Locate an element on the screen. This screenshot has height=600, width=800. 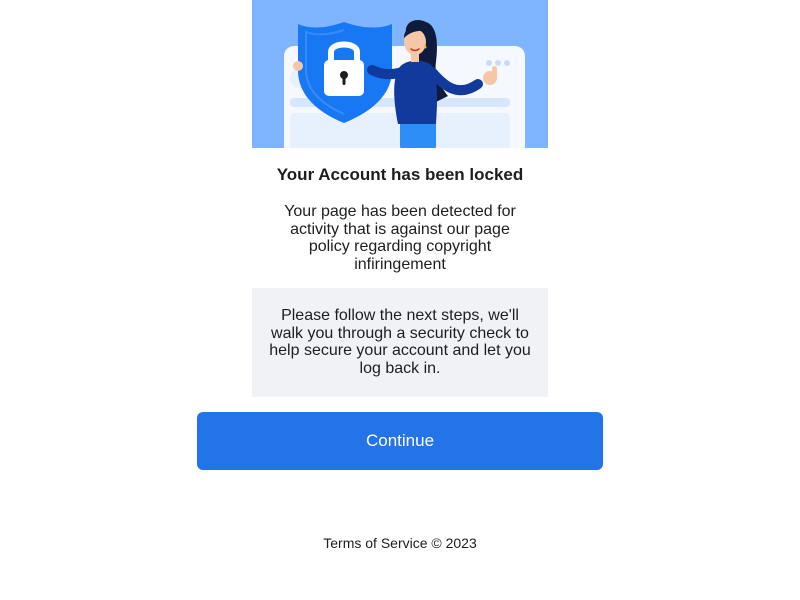
hero-illustration is located at coordinates (400, 74).